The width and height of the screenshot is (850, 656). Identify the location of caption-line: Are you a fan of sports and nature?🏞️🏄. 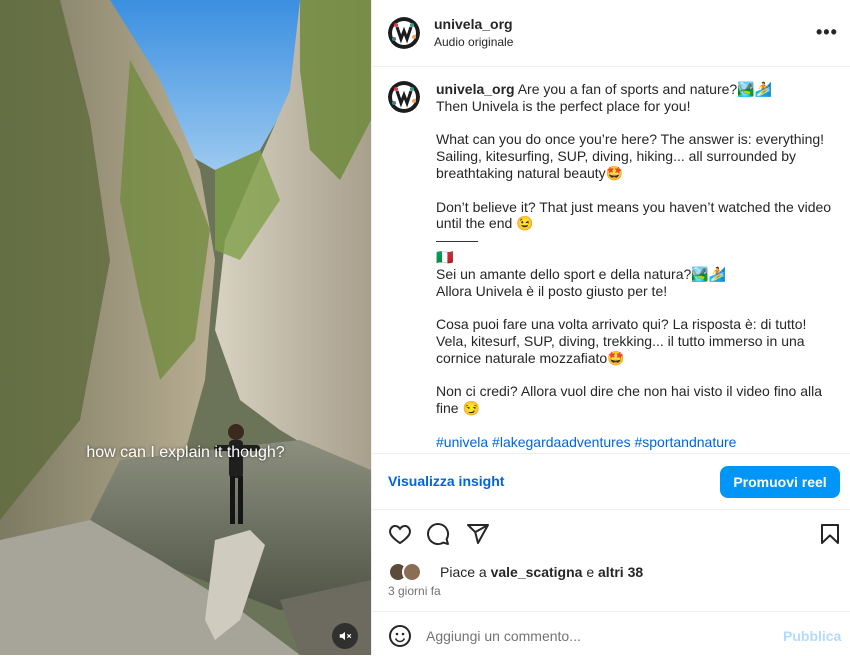
(645, 89).